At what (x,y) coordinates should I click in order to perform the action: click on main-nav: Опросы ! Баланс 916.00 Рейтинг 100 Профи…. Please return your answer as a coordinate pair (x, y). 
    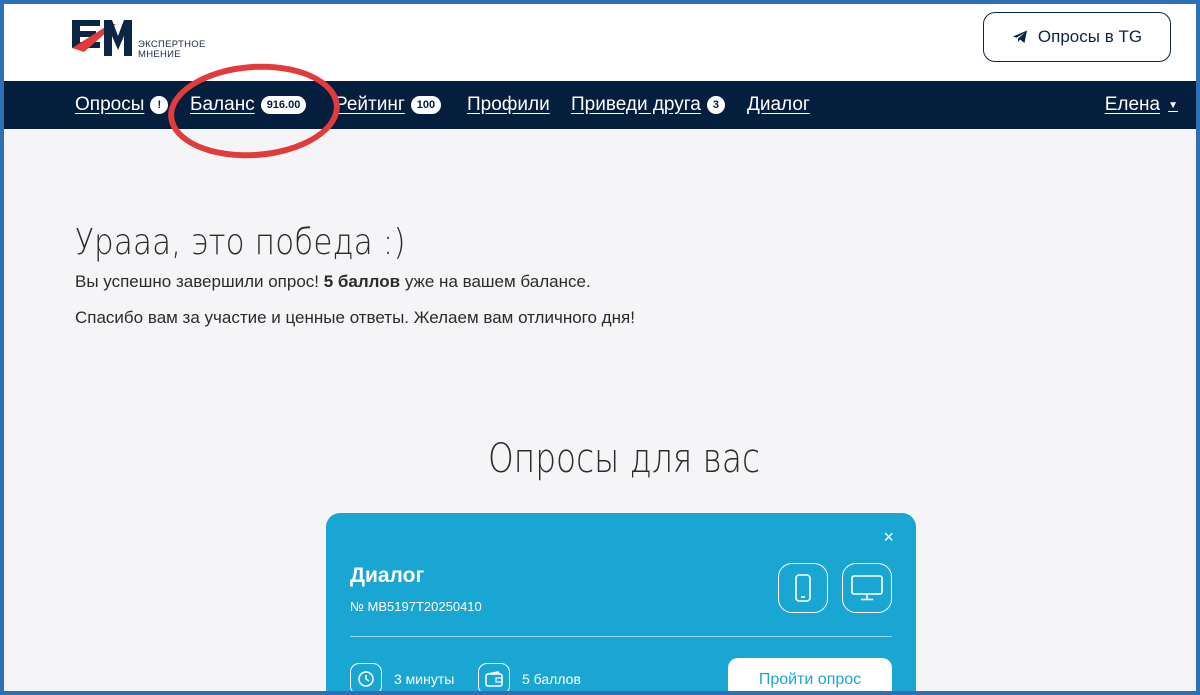
    Looking at the image, I should click on (600, 105).